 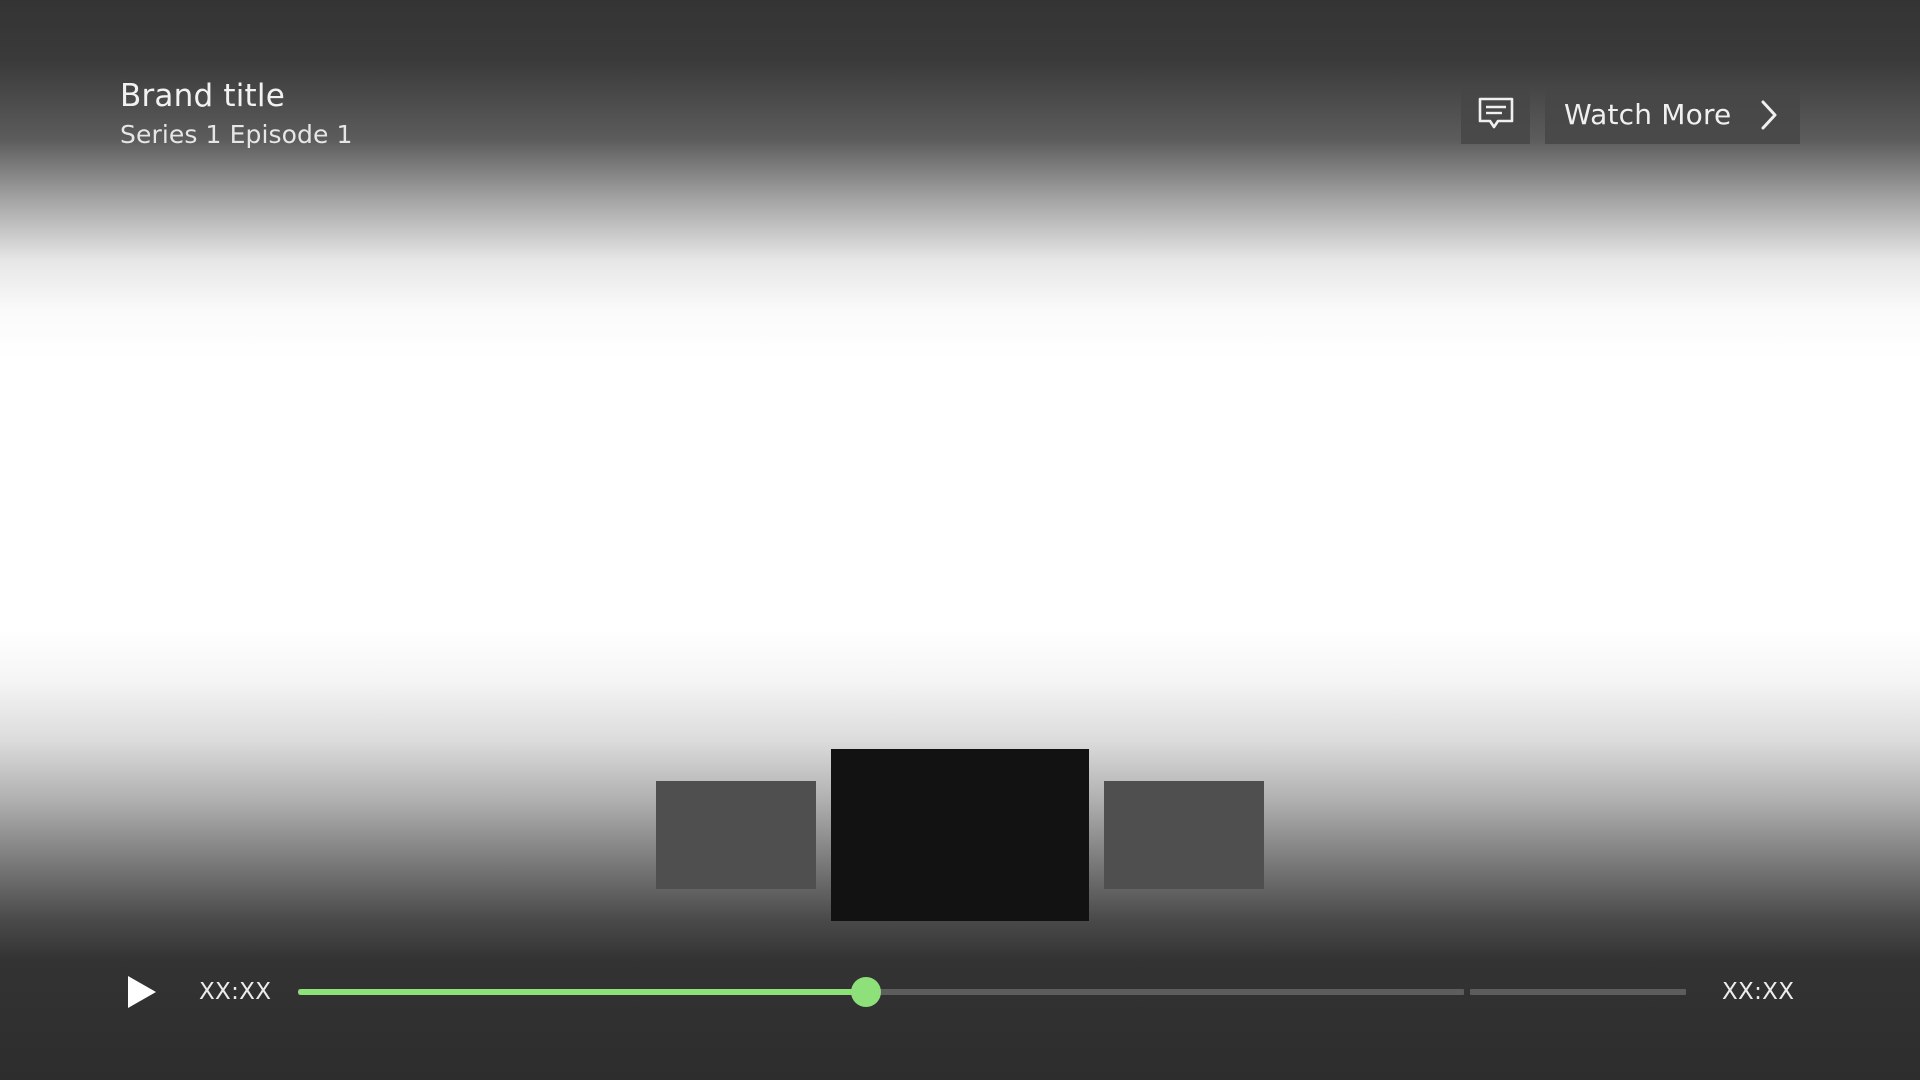 I want to click on play-icon, so click(x=142, y=992).